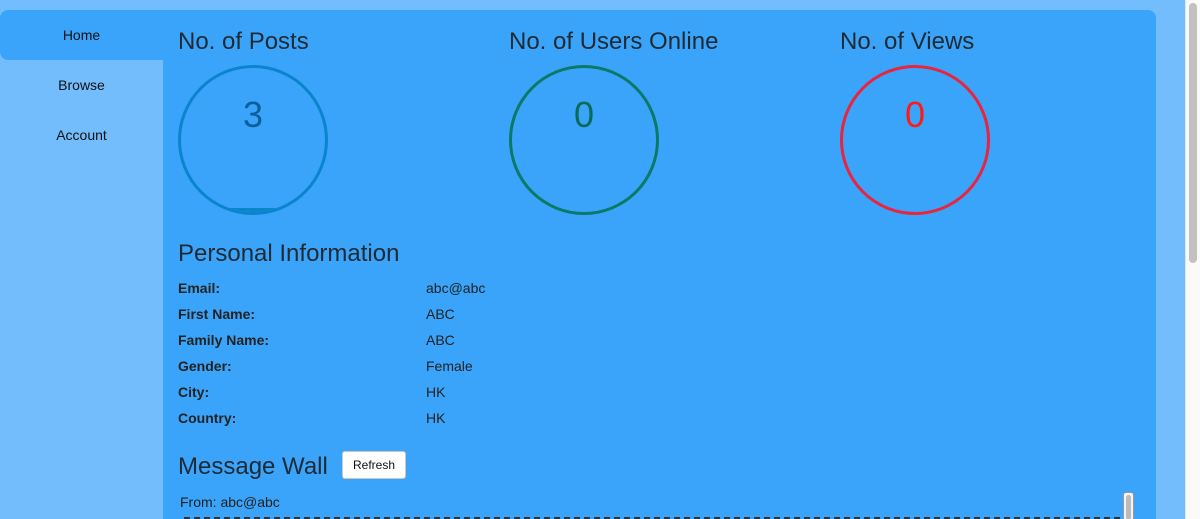 Image resolution: width=1200 pixels, height=519 pixels. Describe the element at coordinates (217, 314) in the screenshot. I see `info-label: First Name:` at that location.